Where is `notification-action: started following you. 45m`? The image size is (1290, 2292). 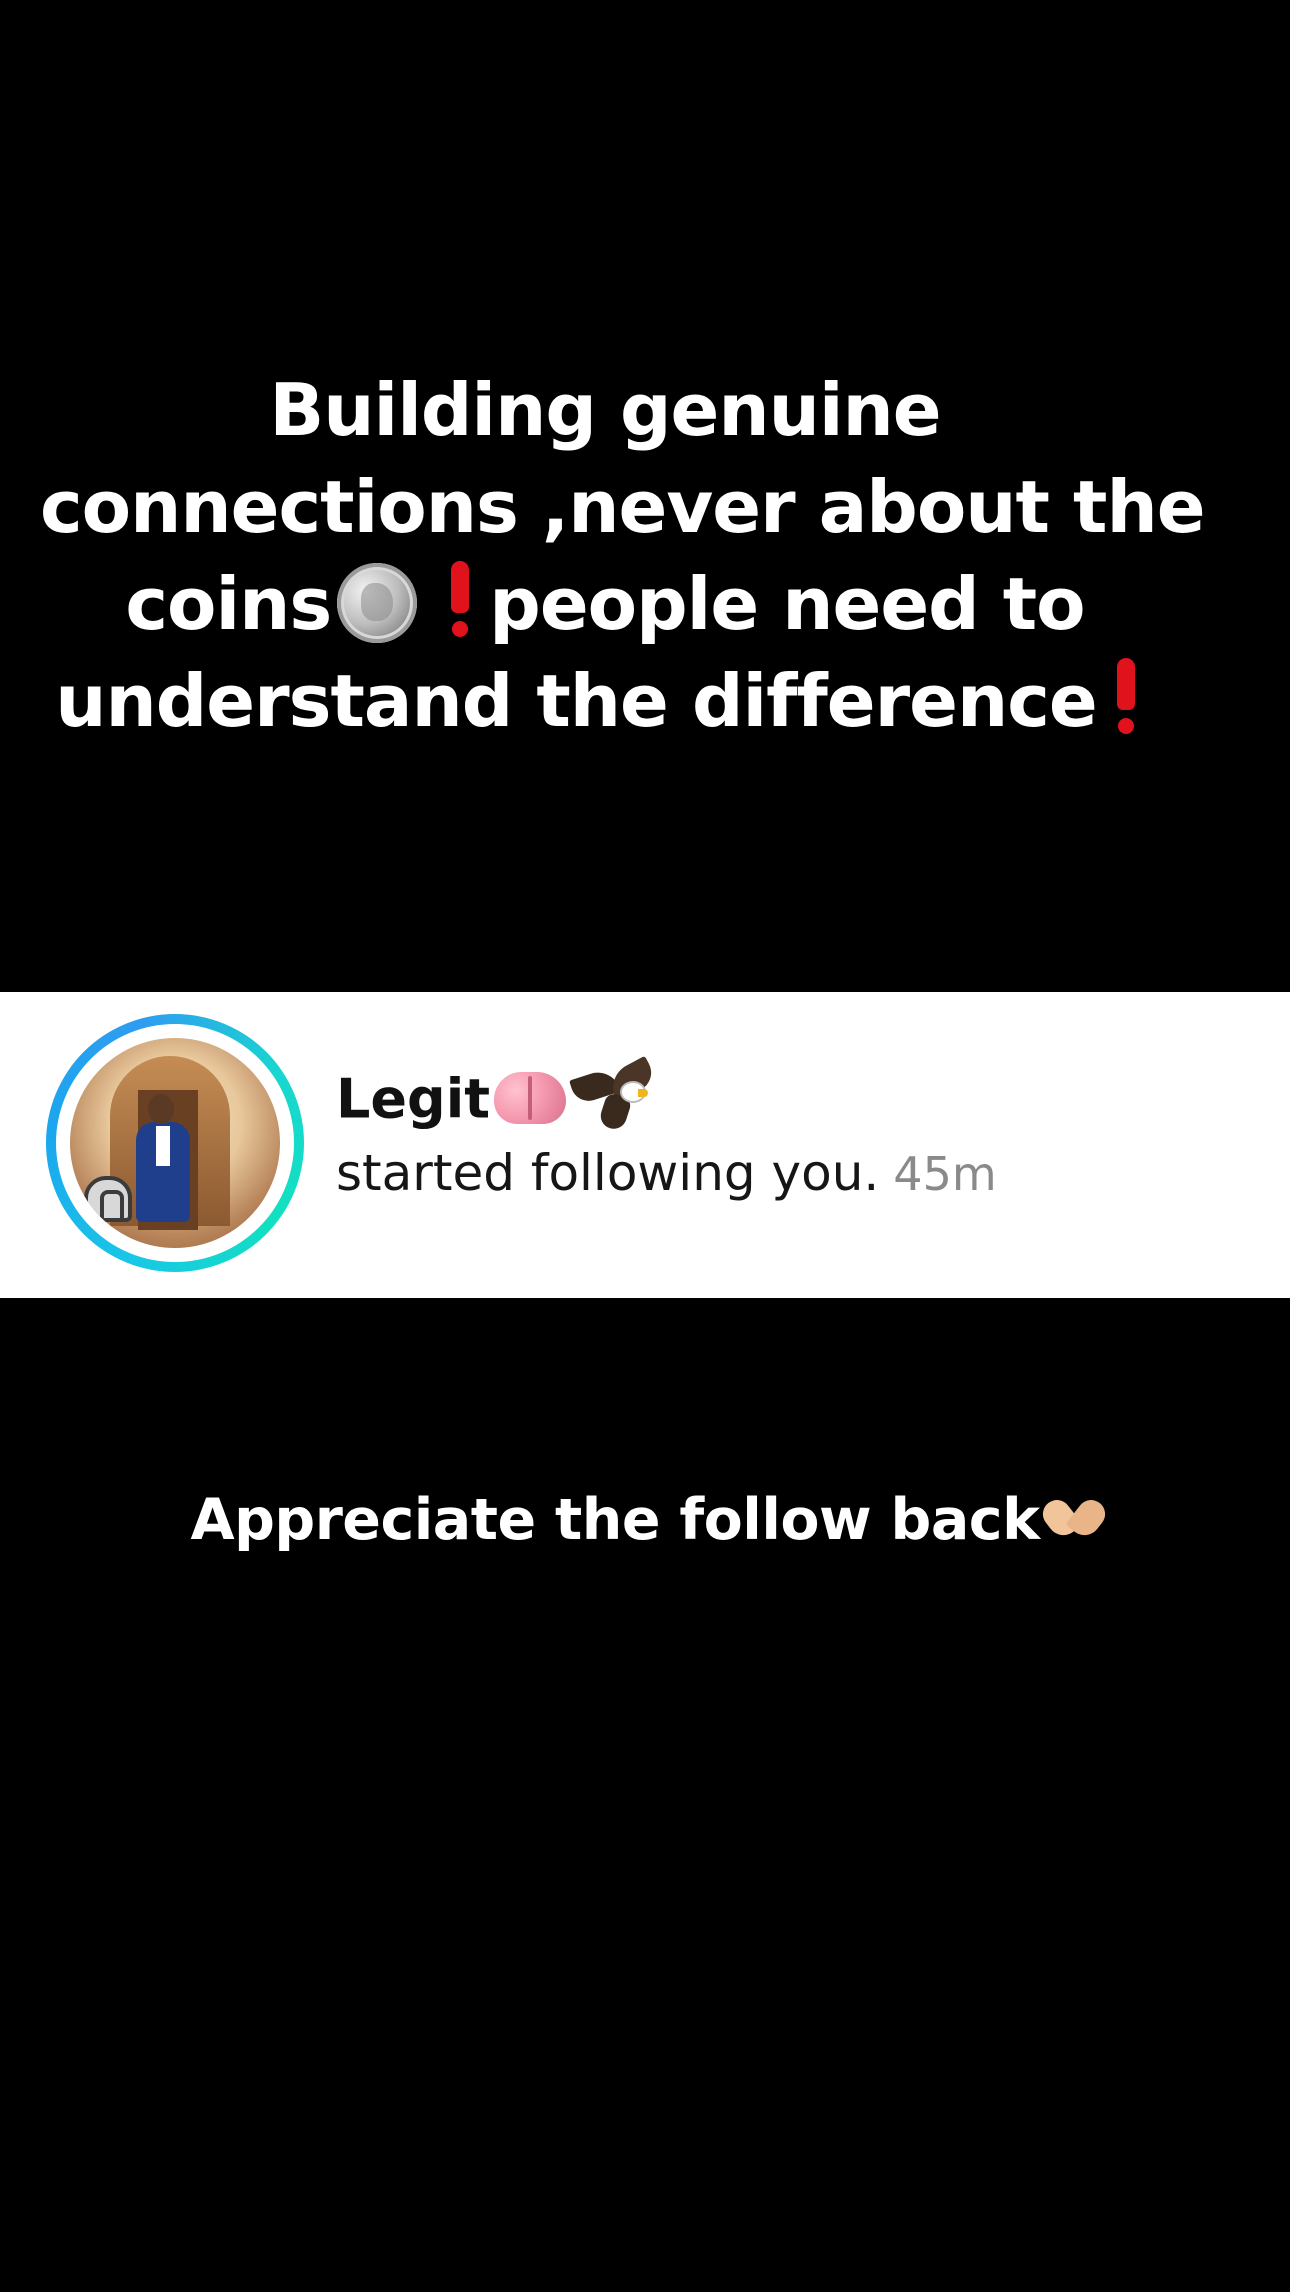
notification-action: started following you. 45m is located at coordinates (666, 1173).